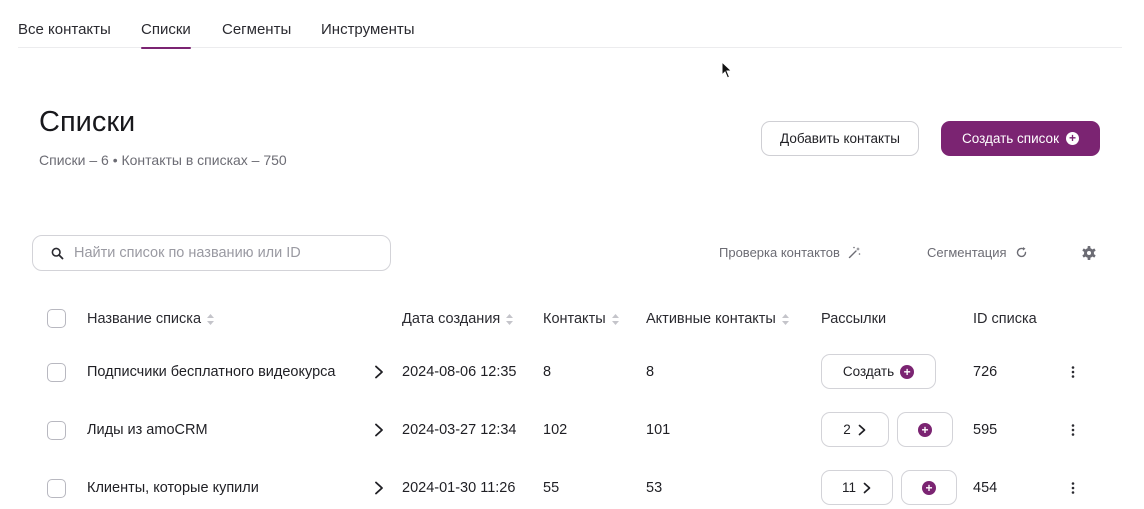 This screenshot has width=1144, height=509. Describe the element at coordinates (147, 430) in the screenshot. I see `list-name: Лиды из amoCRM` at that location.